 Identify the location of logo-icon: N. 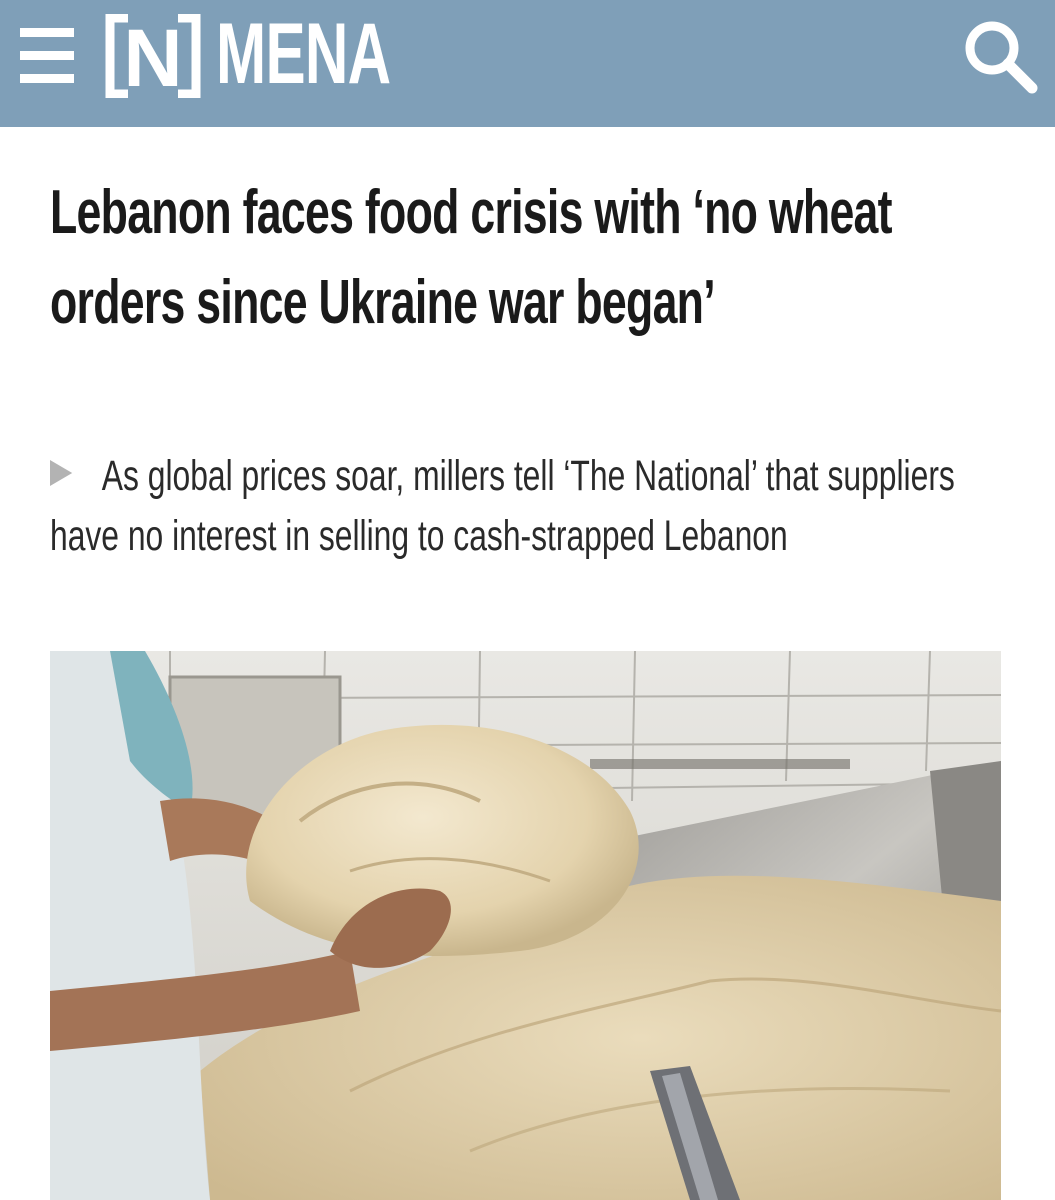
(153, 58).